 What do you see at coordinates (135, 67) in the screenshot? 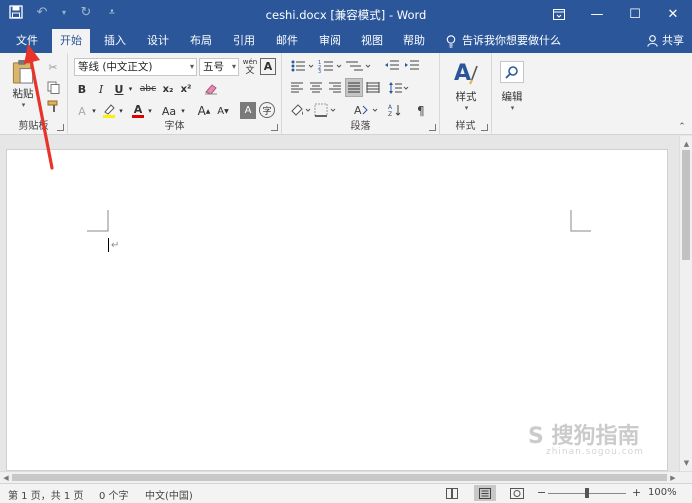
I see `font-name-select: 等线 (中文正文) ▾` at bounding box center [135, 67].